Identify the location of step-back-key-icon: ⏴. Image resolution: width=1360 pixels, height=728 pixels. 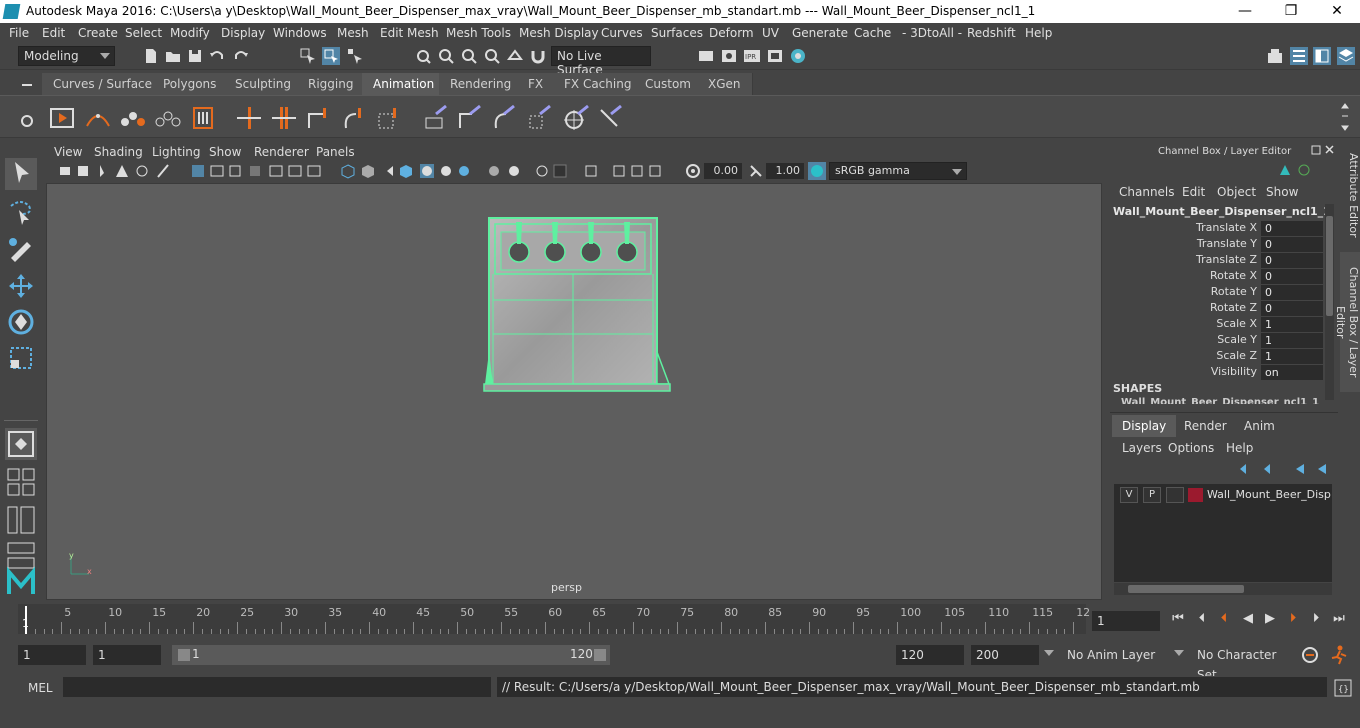
(1224, 619).